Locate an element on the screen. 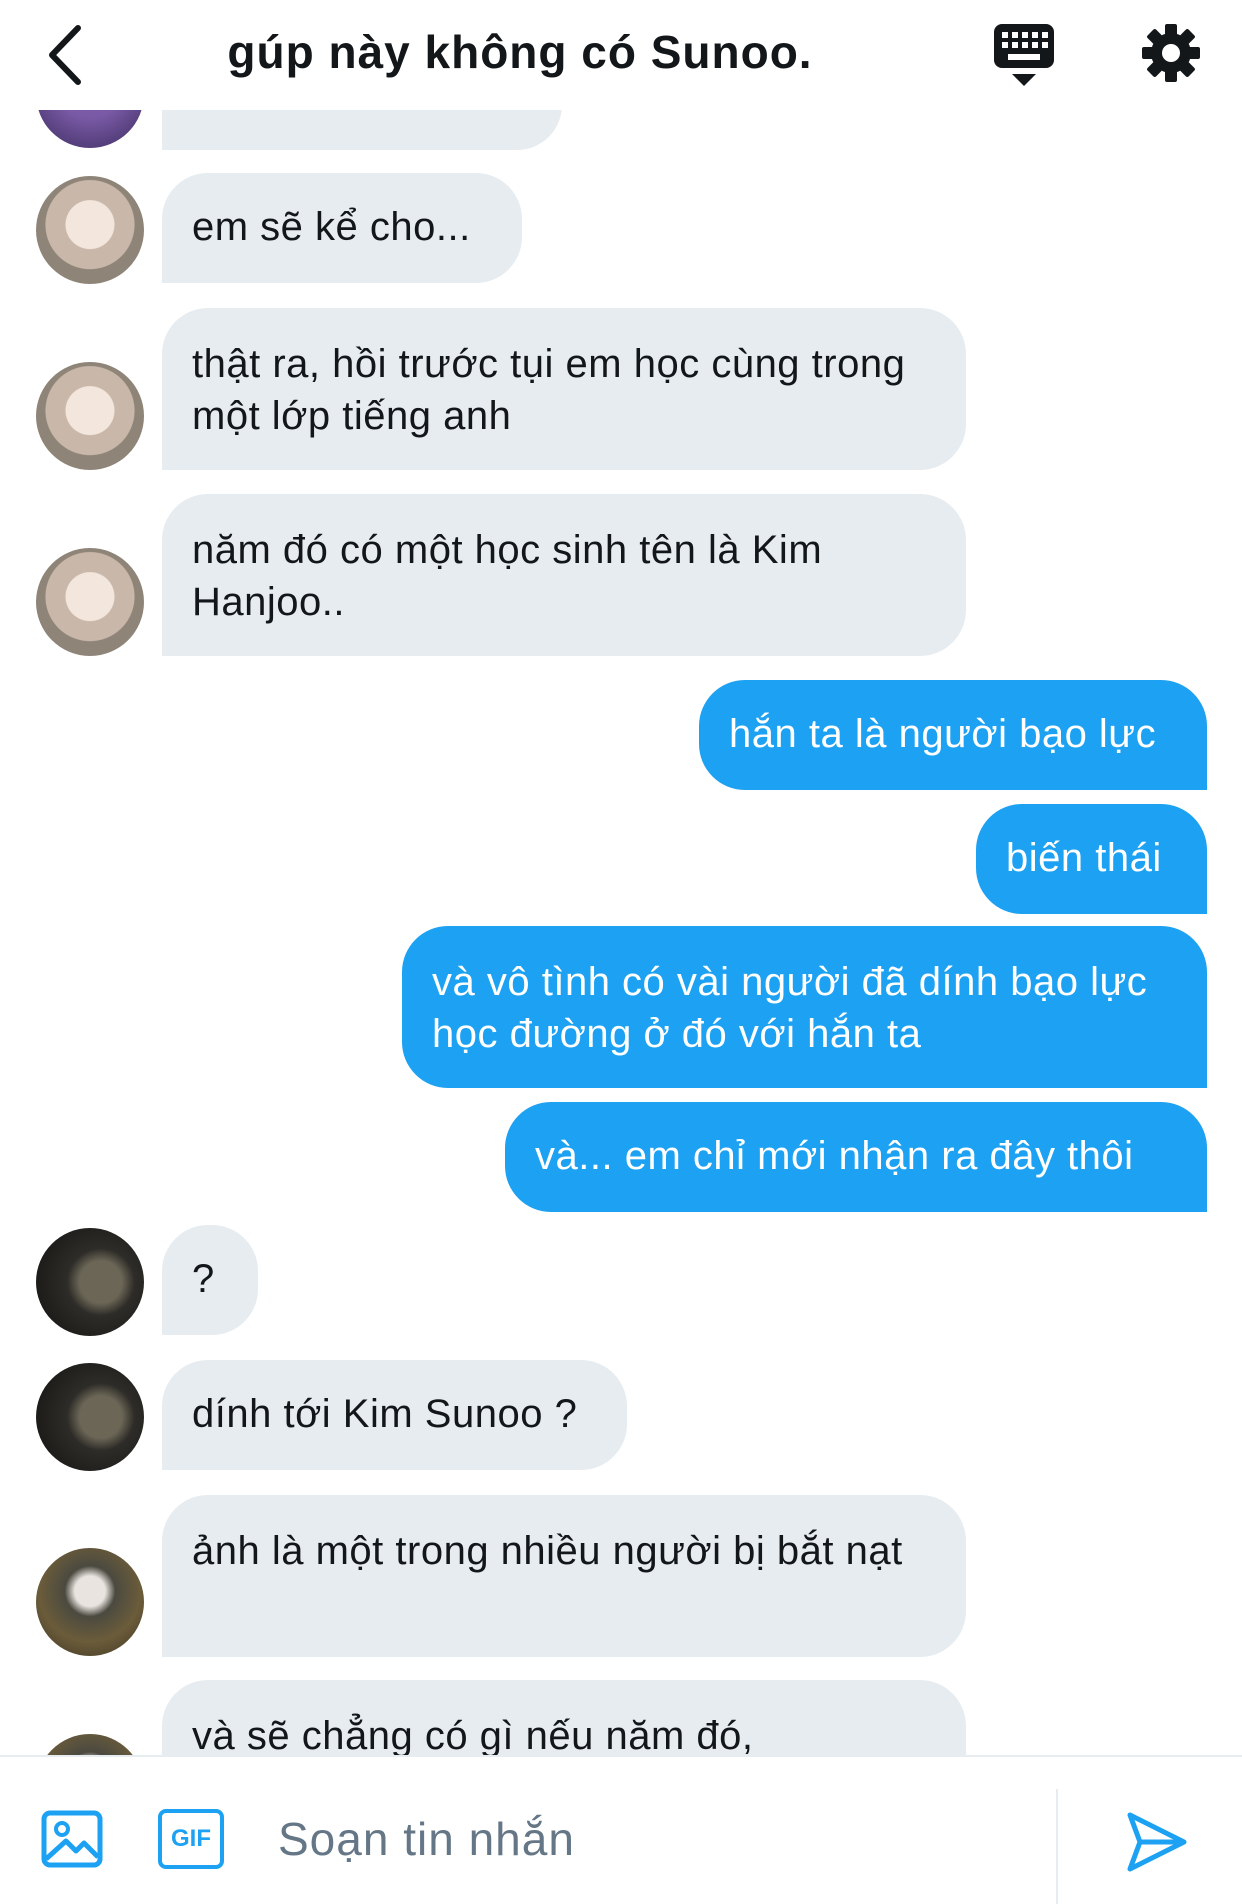  send-icon is located at coordinates (1157, 1842).